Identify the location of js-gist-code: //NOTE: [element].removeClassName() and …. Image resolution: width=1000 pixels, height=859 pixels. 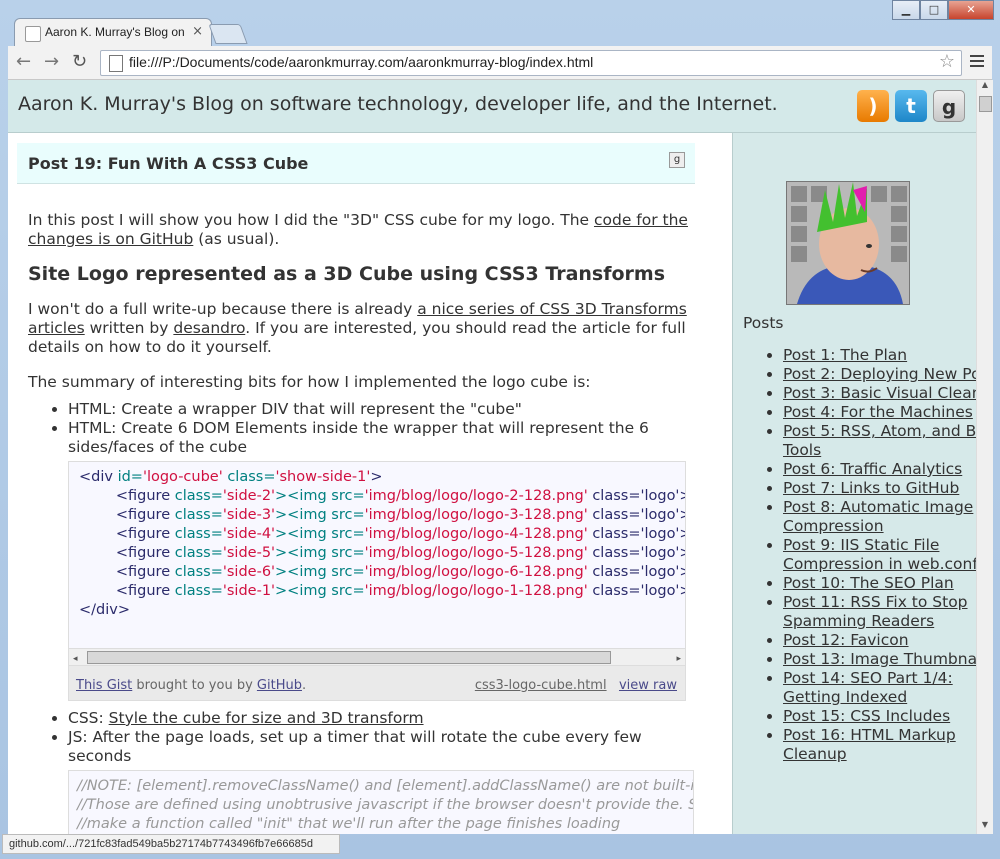
(381, 802).